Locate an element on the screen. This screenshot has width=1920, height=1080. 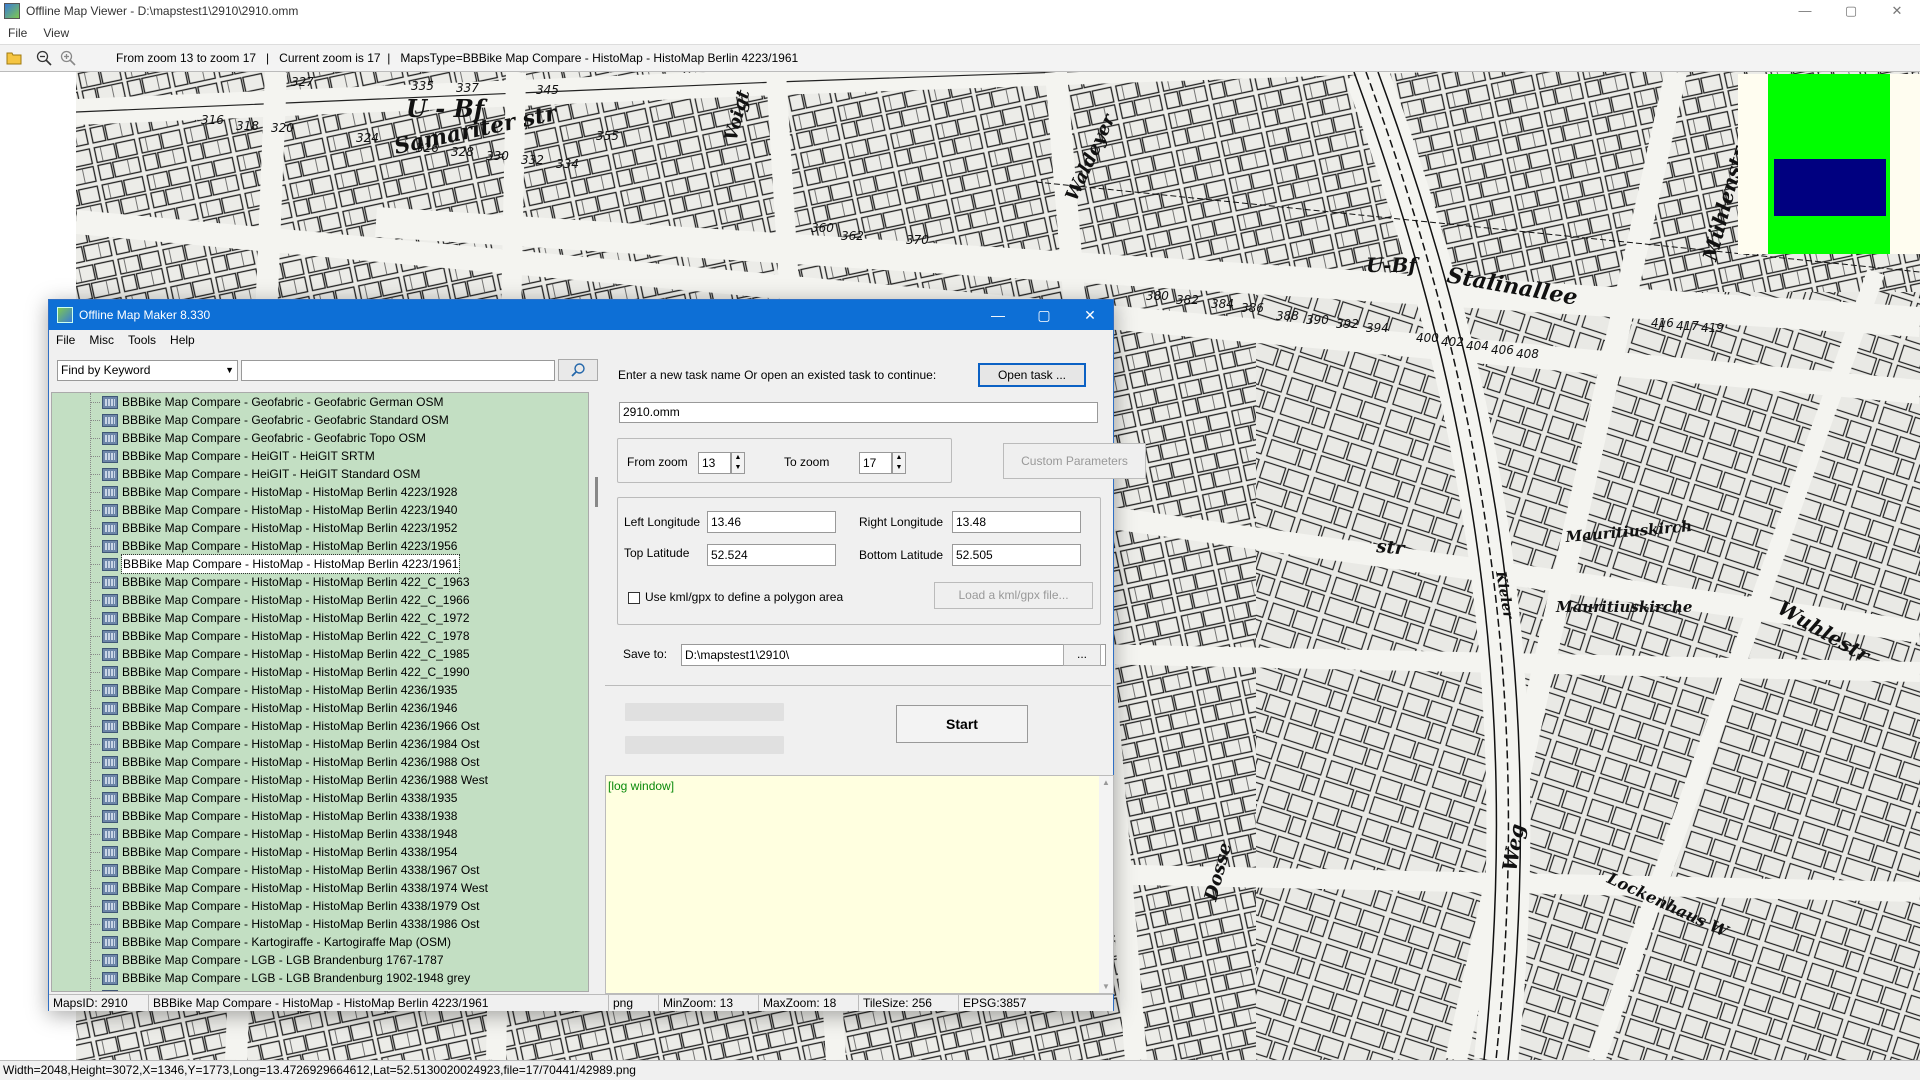
kml-checkbox is located at coordinates (634, 598).